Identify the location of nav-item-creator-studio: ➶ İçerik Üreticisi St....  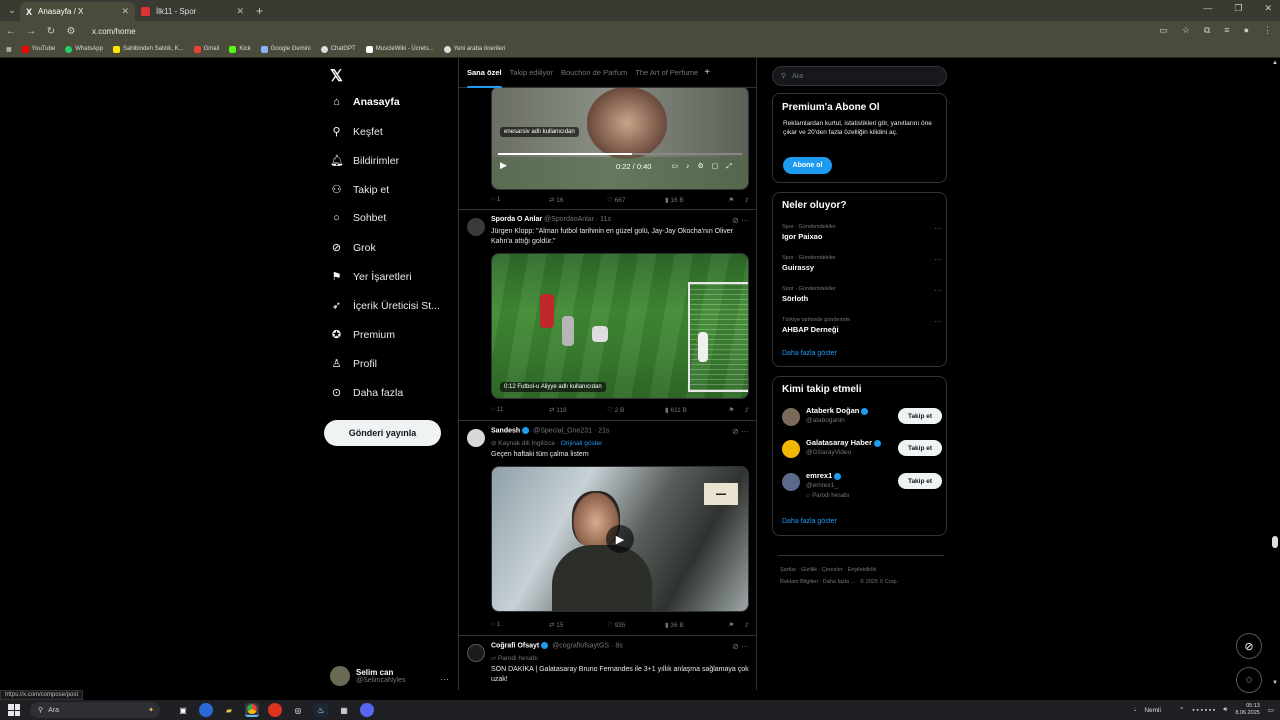
(385, 306).